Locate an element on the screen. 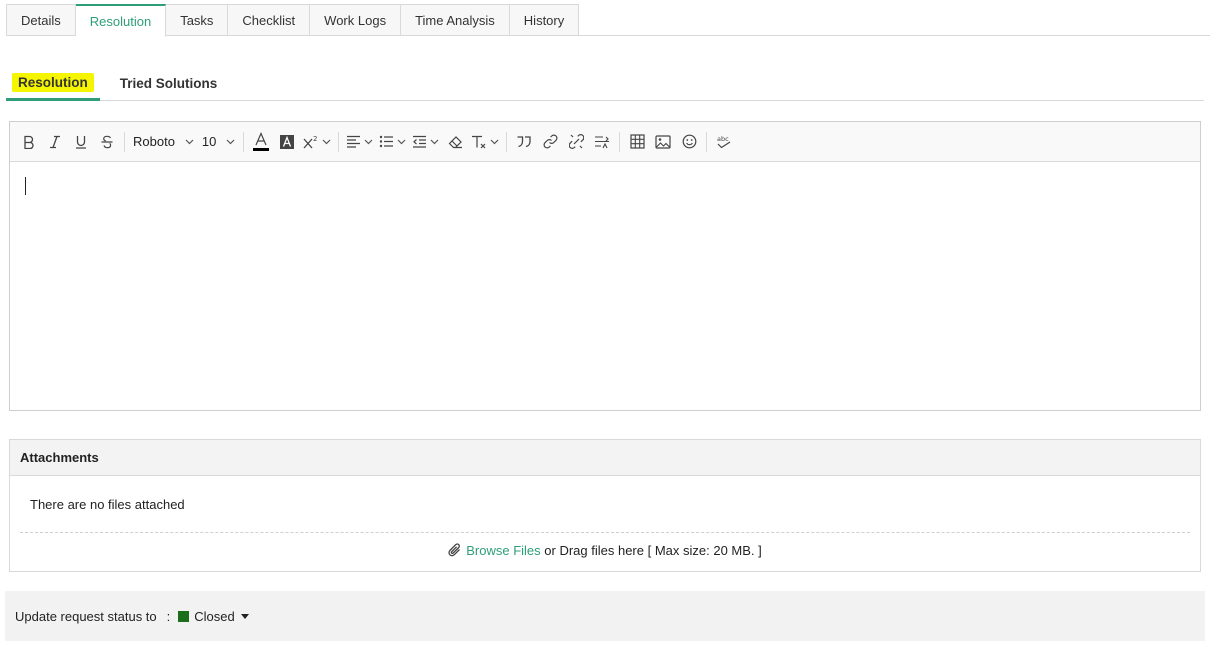  indent-button is located at coordinates (425, 142).